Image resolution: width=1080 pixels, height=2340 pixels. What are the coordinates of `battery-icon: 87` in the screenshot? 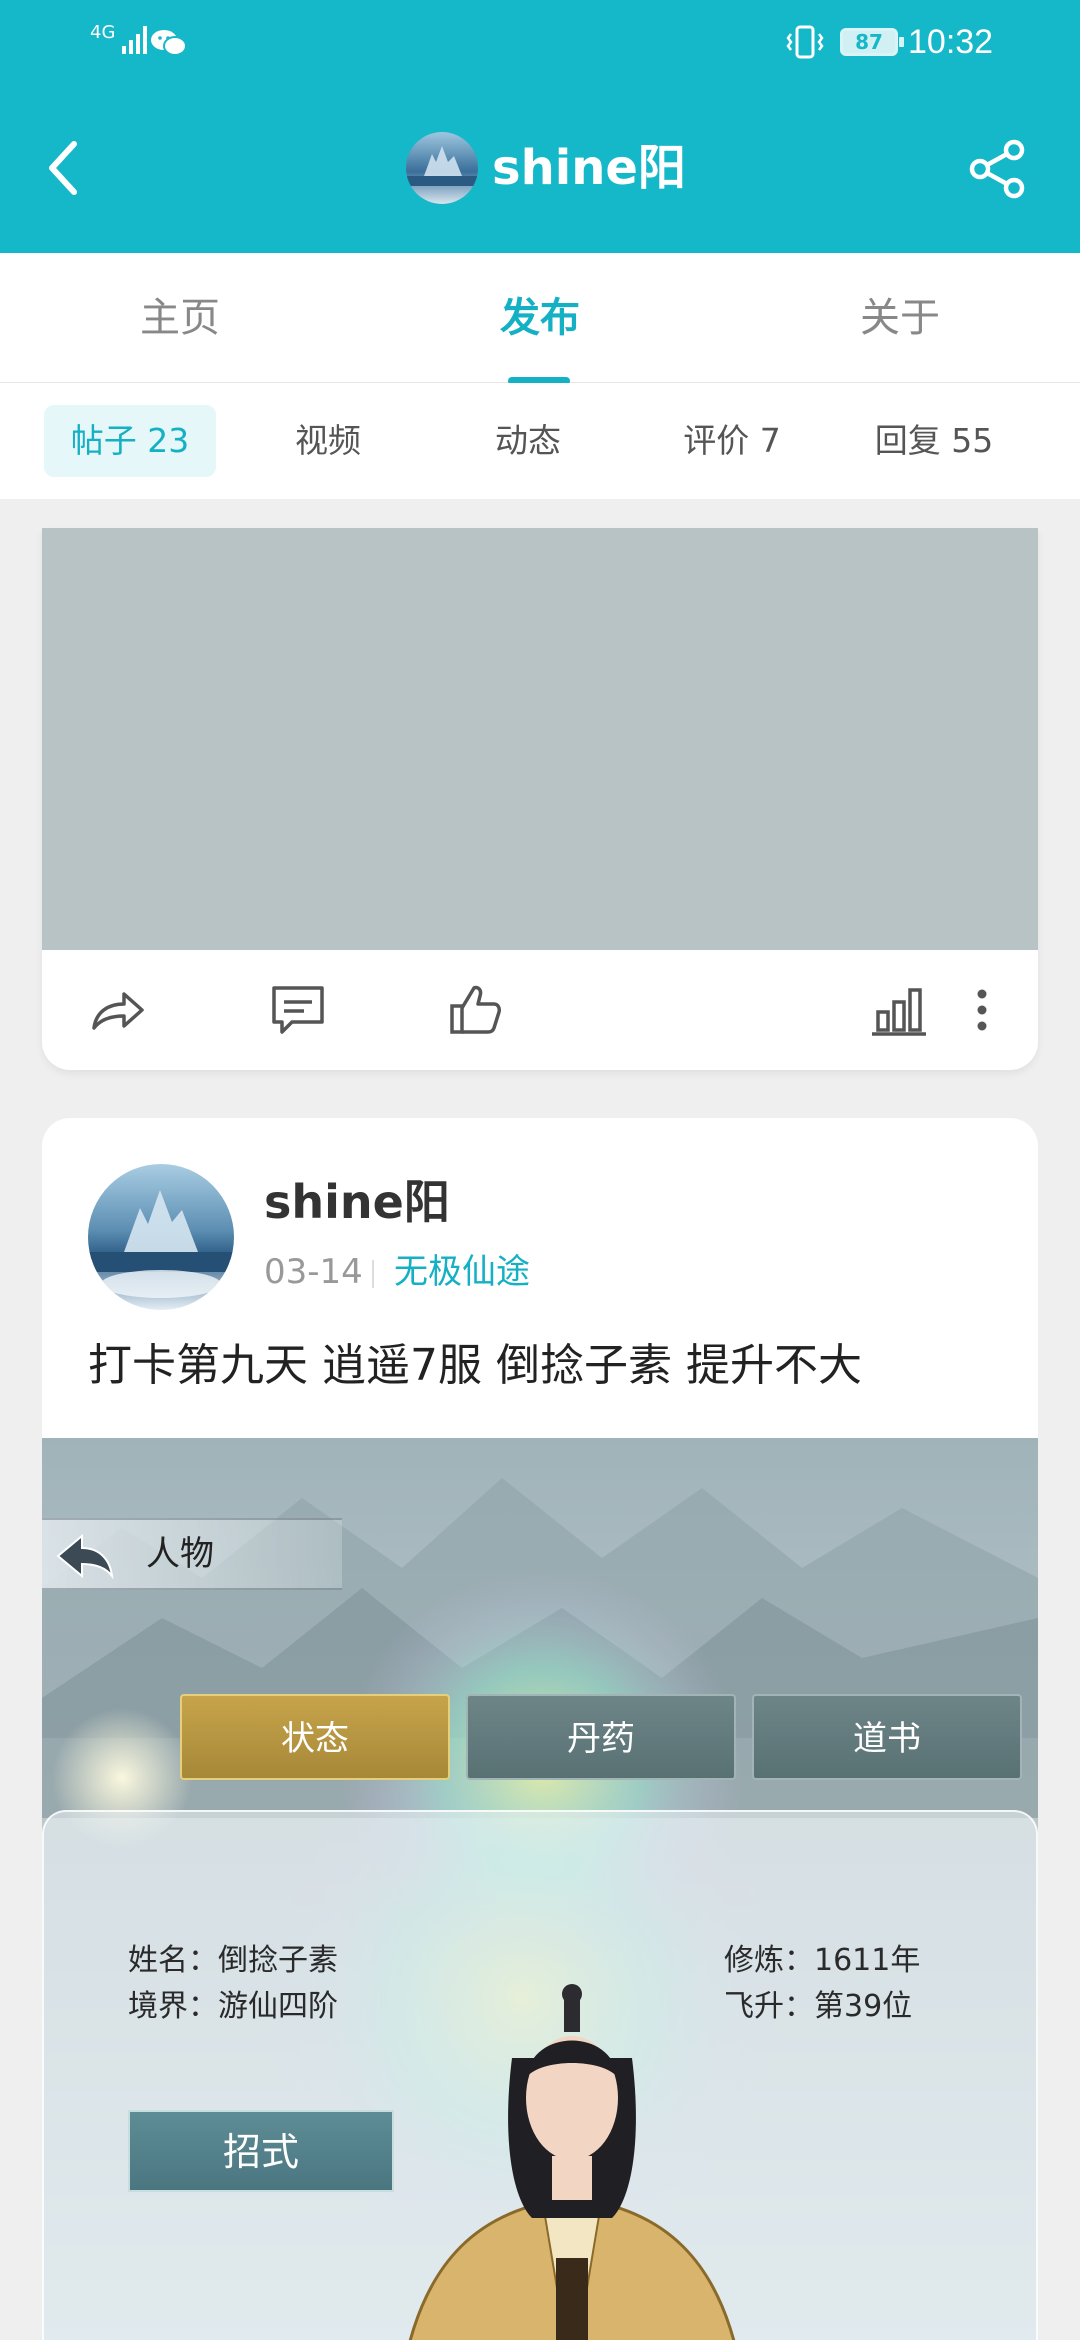 It's located at (872, 42).